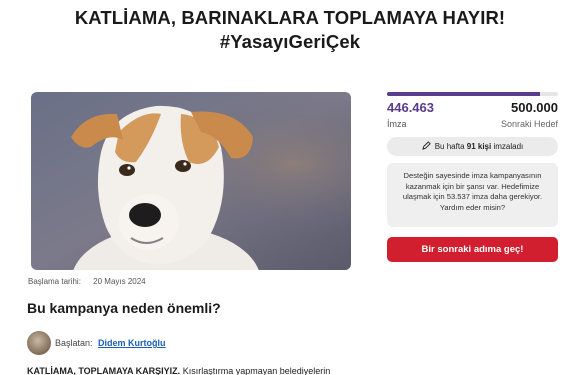 This screenshot has width=580, height=375. Describe the element at coordinates (534, 107) in the screenshot. I see `signature-goal: 500.000` at that location.